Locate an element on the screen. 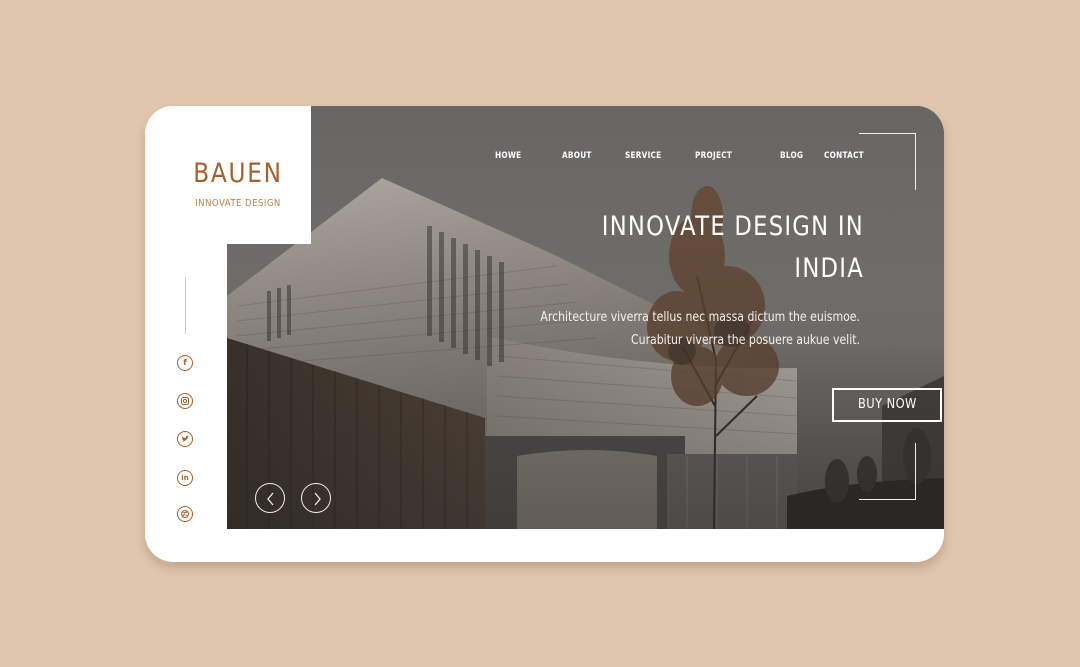  chevron-left-icon is located at coordinates (270, 499).